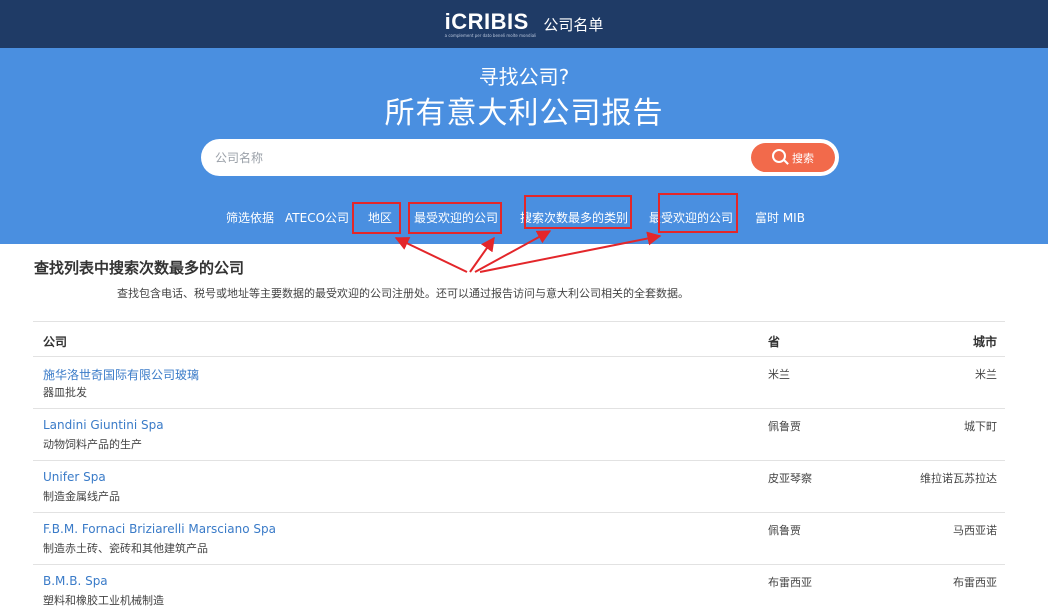 The image size is (1048, 607). Describe the element at coordinates (980, 426) in the screenshot. I see `company-city: 城下町` at that location.